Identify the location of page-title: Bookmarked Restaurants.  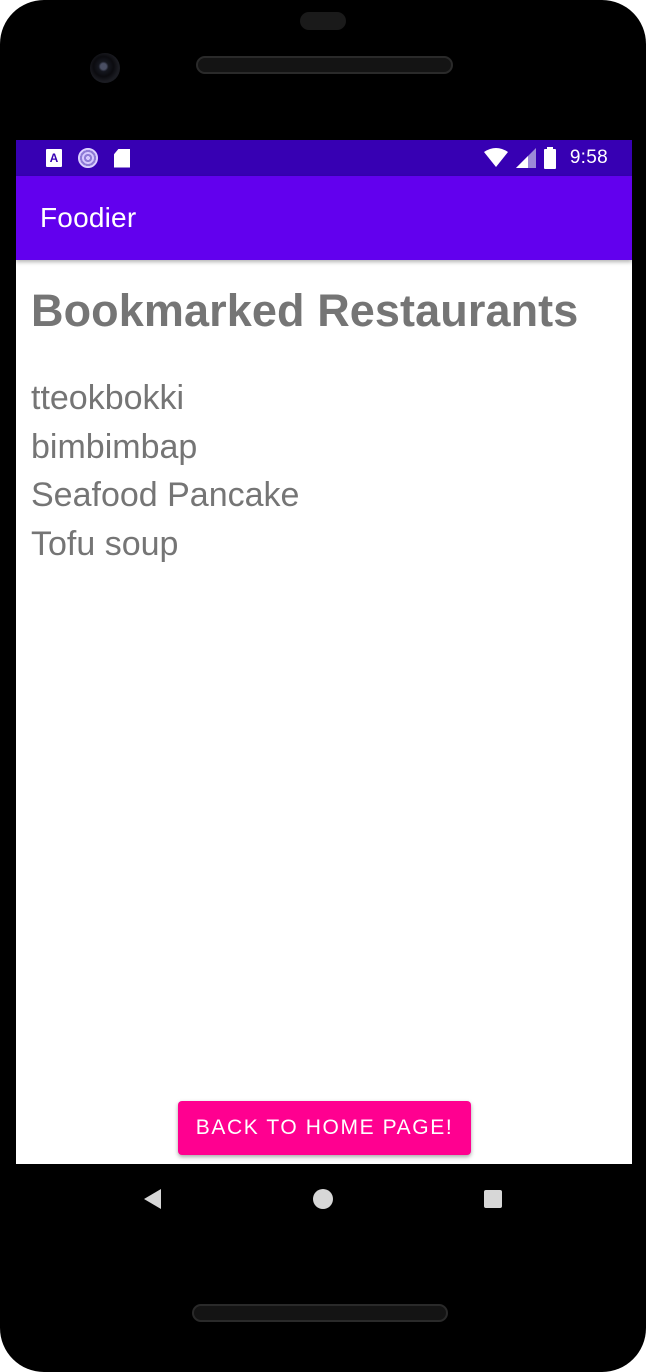
(305, 310).